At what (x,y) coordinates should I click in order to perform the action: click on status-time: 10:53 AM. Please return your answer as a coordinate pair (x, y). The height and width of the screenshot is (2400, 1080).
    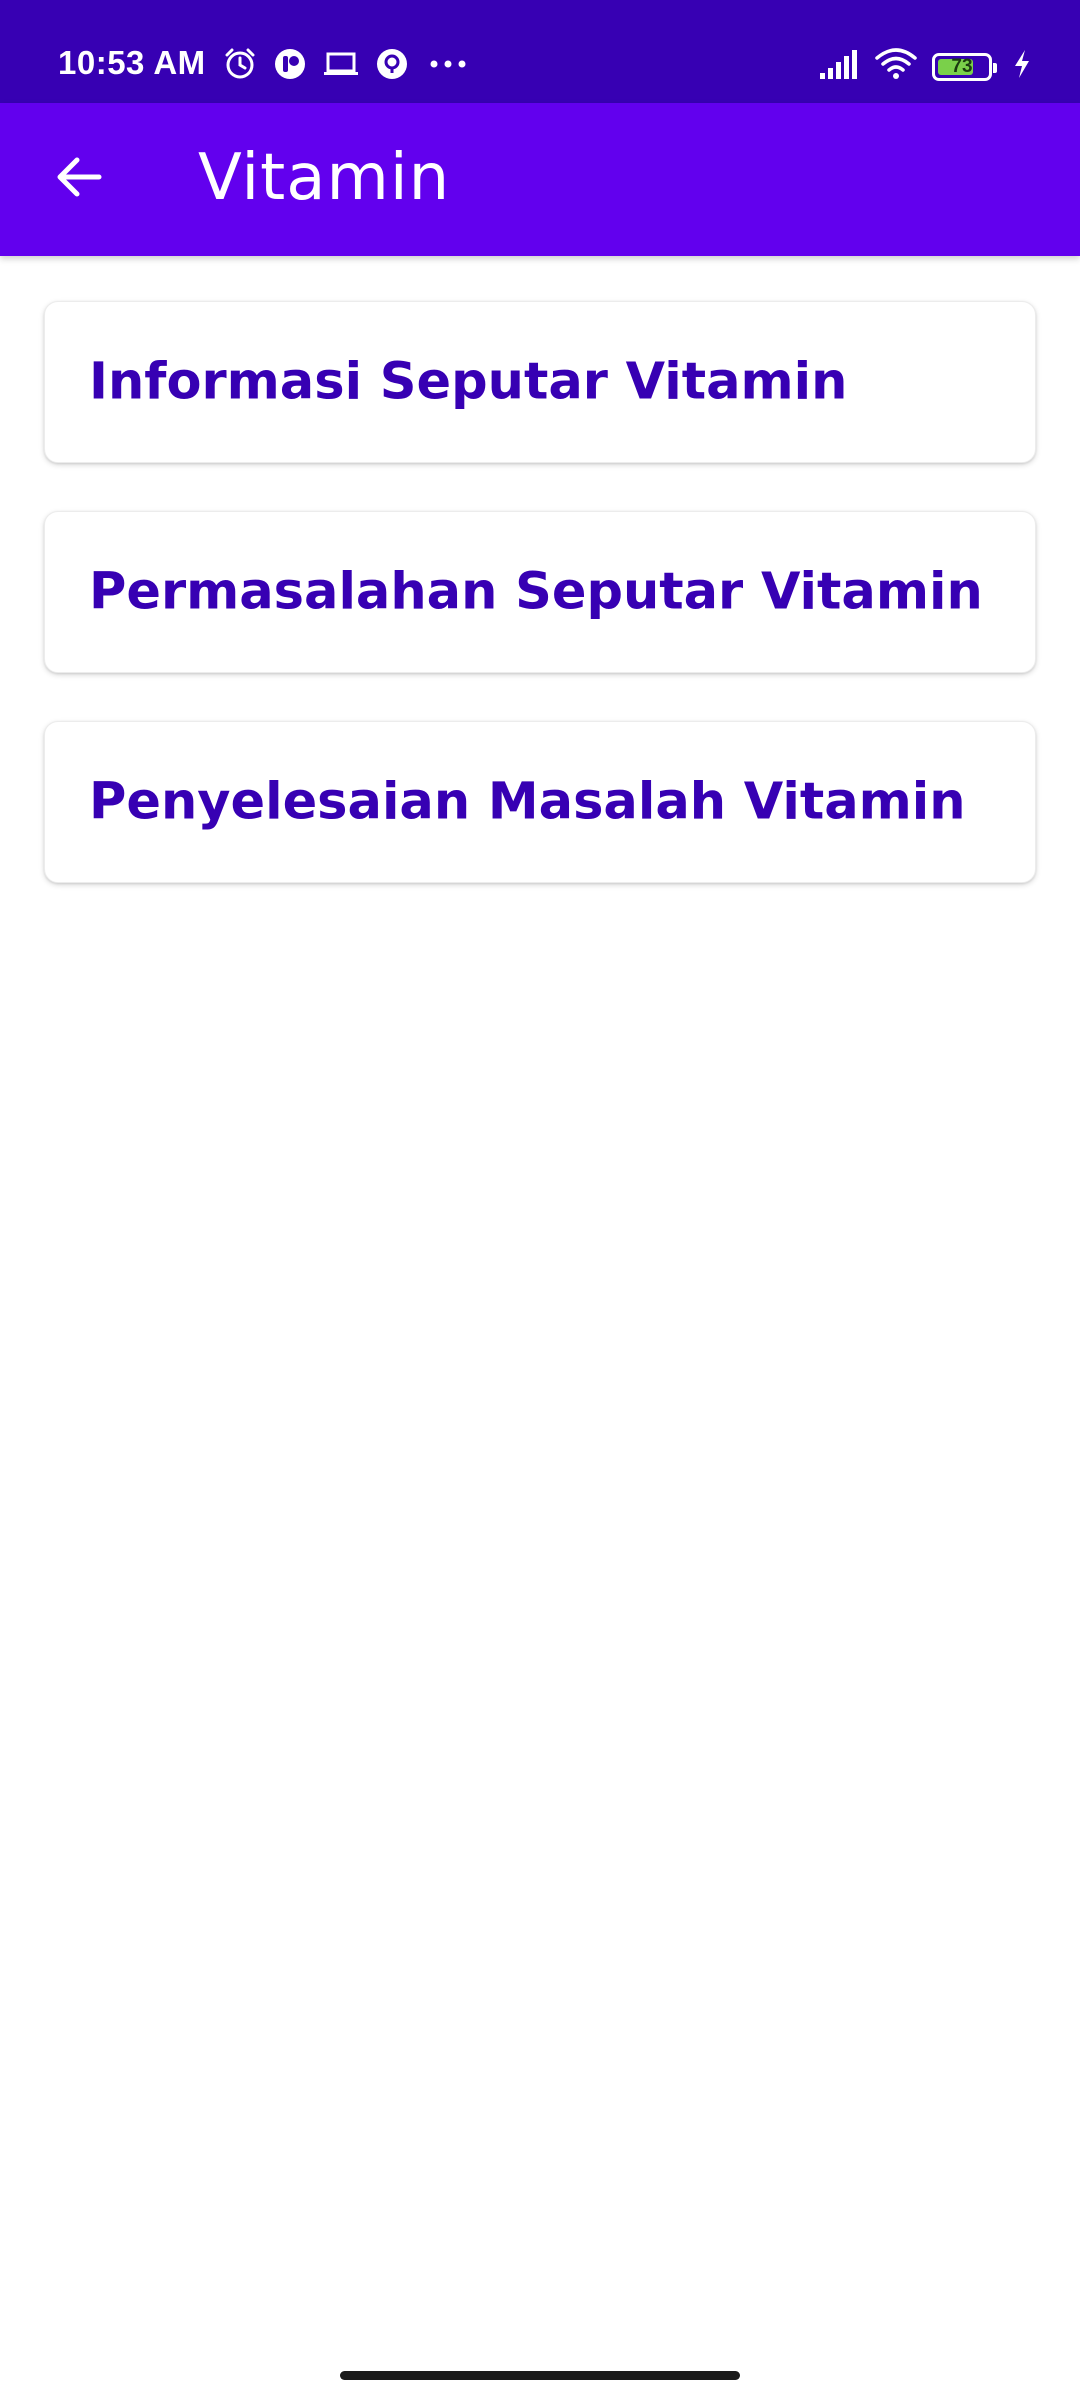
    Looking at the image, I should click on (132, 62).